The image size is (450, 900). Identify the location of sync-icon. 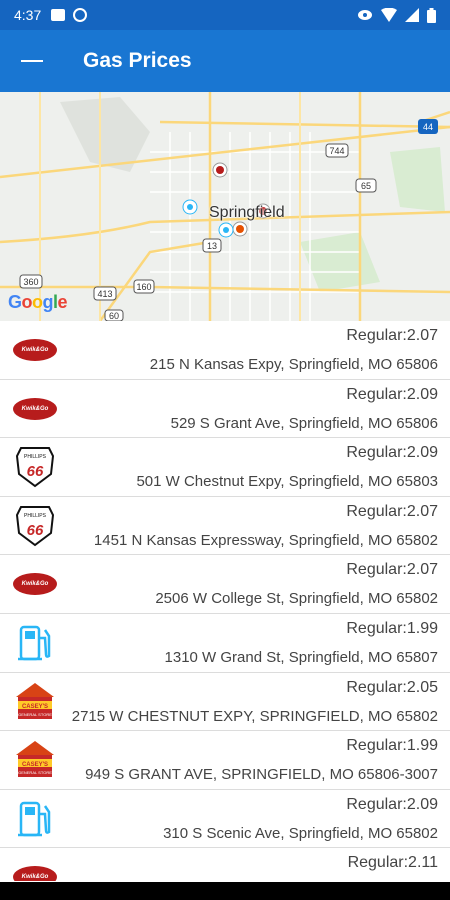
(80, 15).